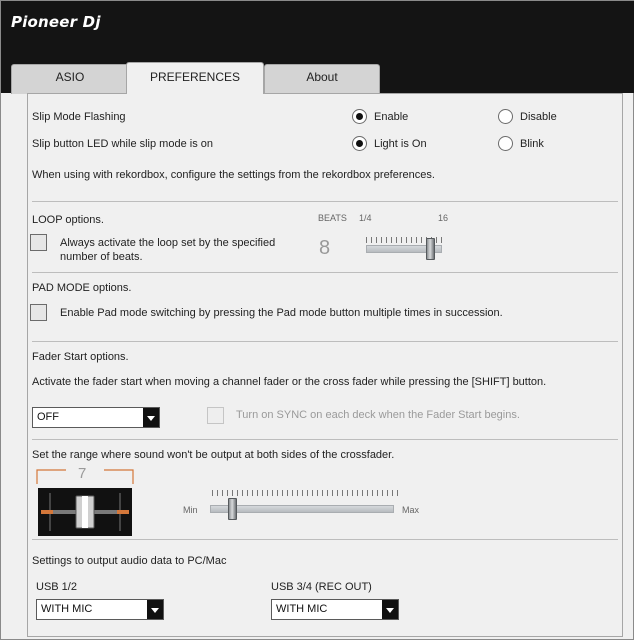 This screenshot has height=640, width=634. What do you see at coordinates (80, 357) in the screenshot?
I see `fader-start-title: Fader Start options.` at bounding box center [80, 357].